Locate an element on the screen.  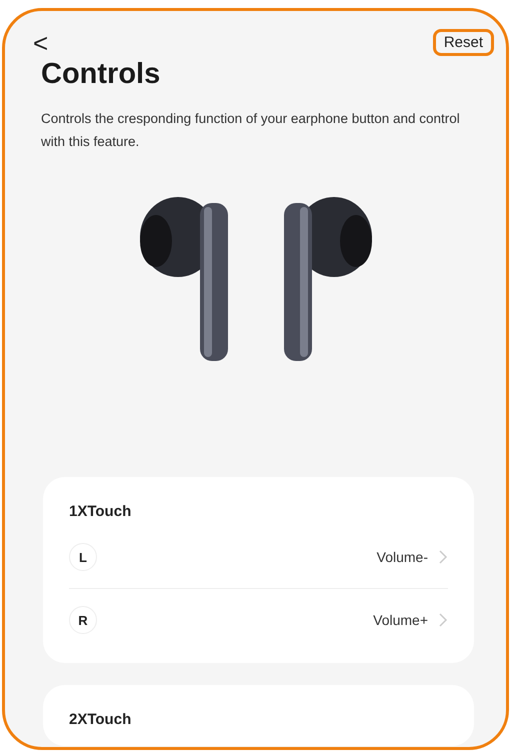
side-badge: R is located at coordinates (83, 620).